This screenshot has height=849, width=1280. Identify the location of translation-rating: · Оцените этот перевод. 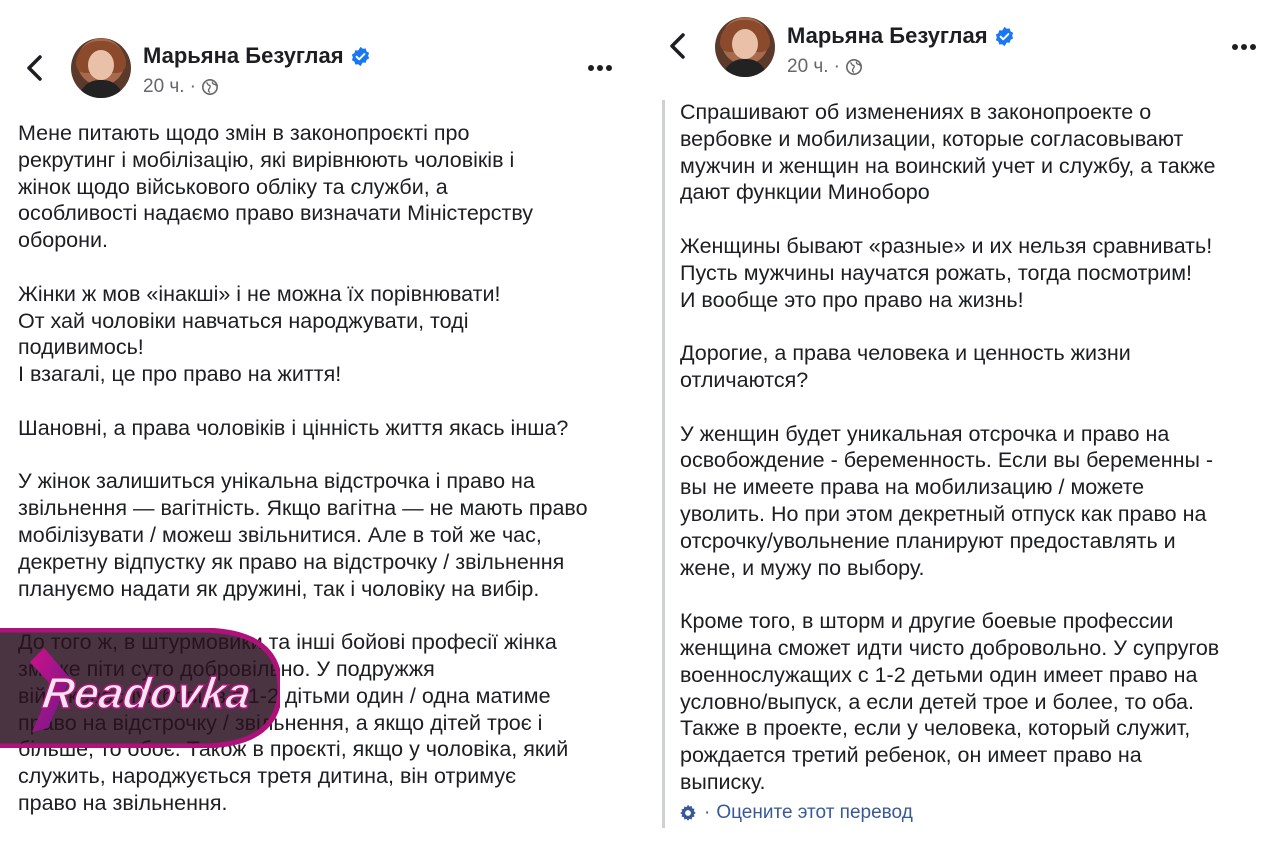
(795, 813).